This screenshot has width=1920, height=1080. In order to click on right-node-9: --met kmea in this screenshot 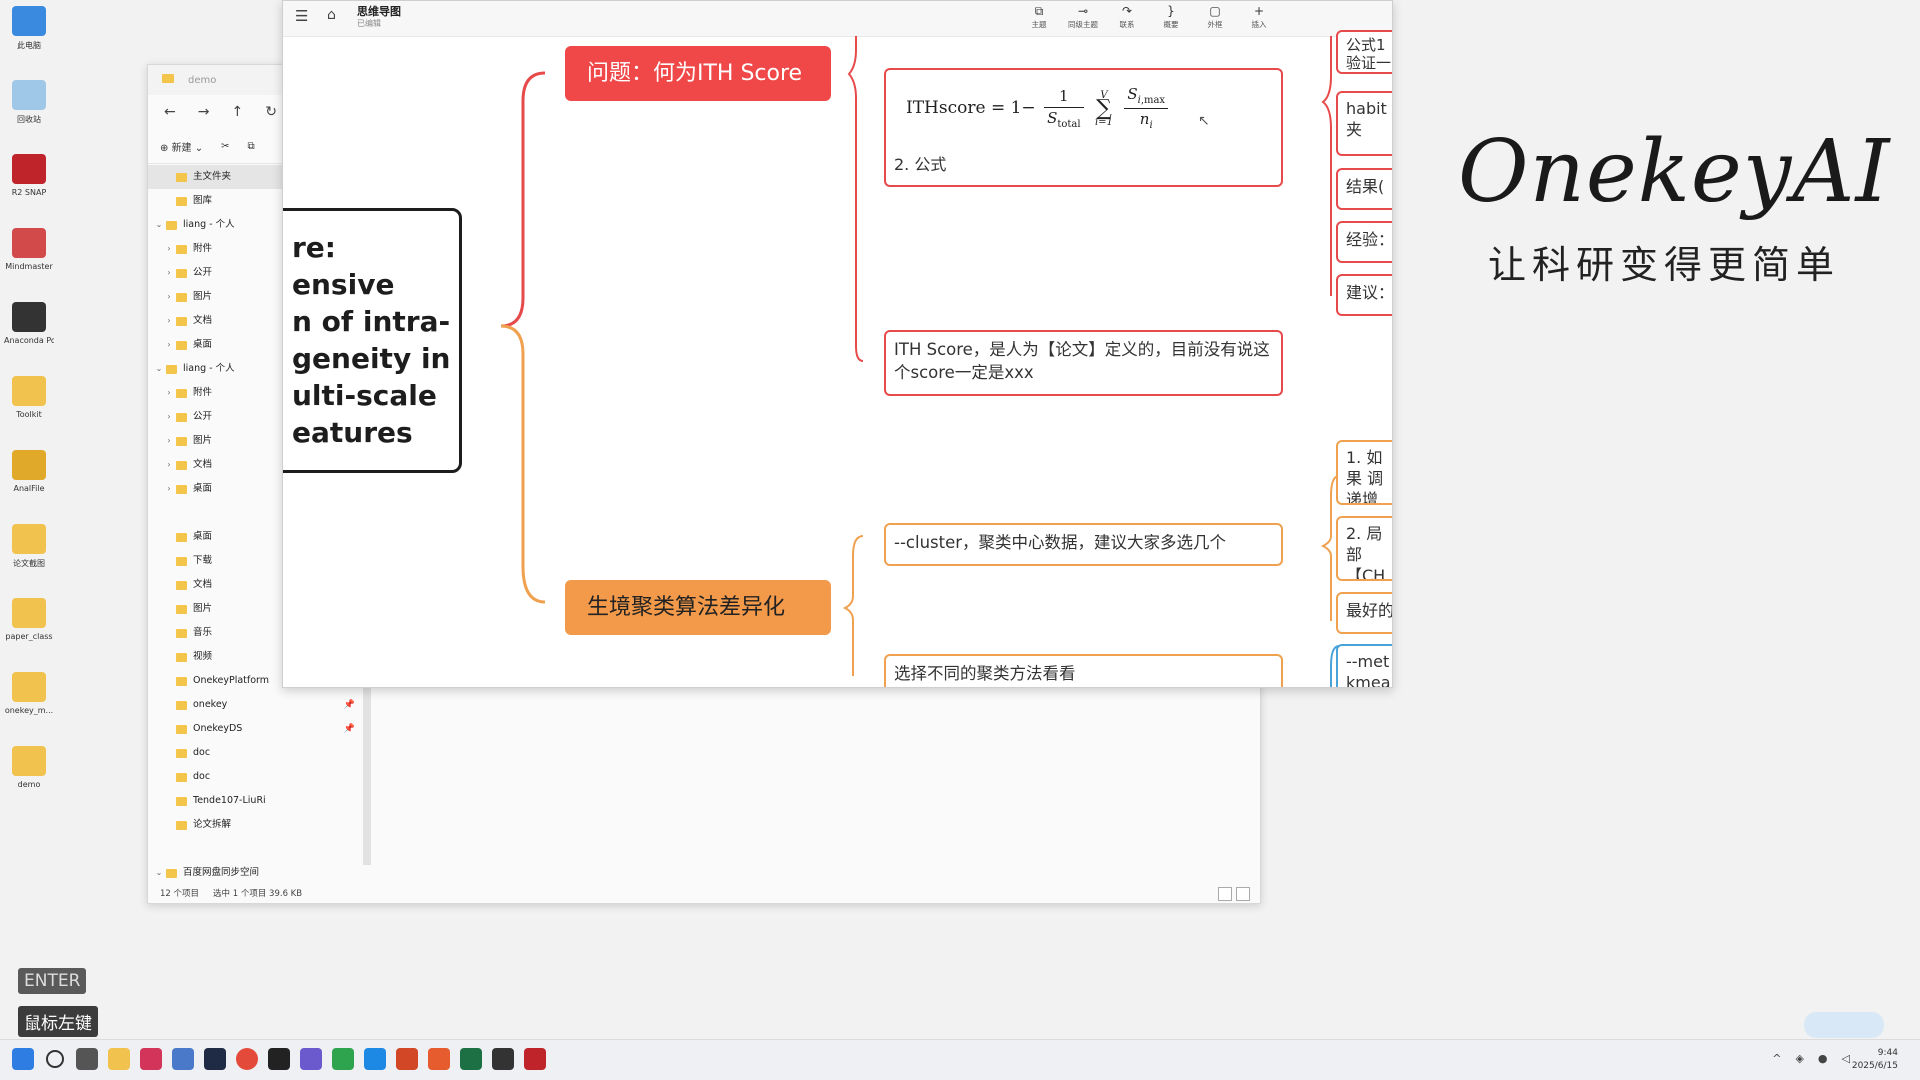, I will do `click(1364, 665)`.